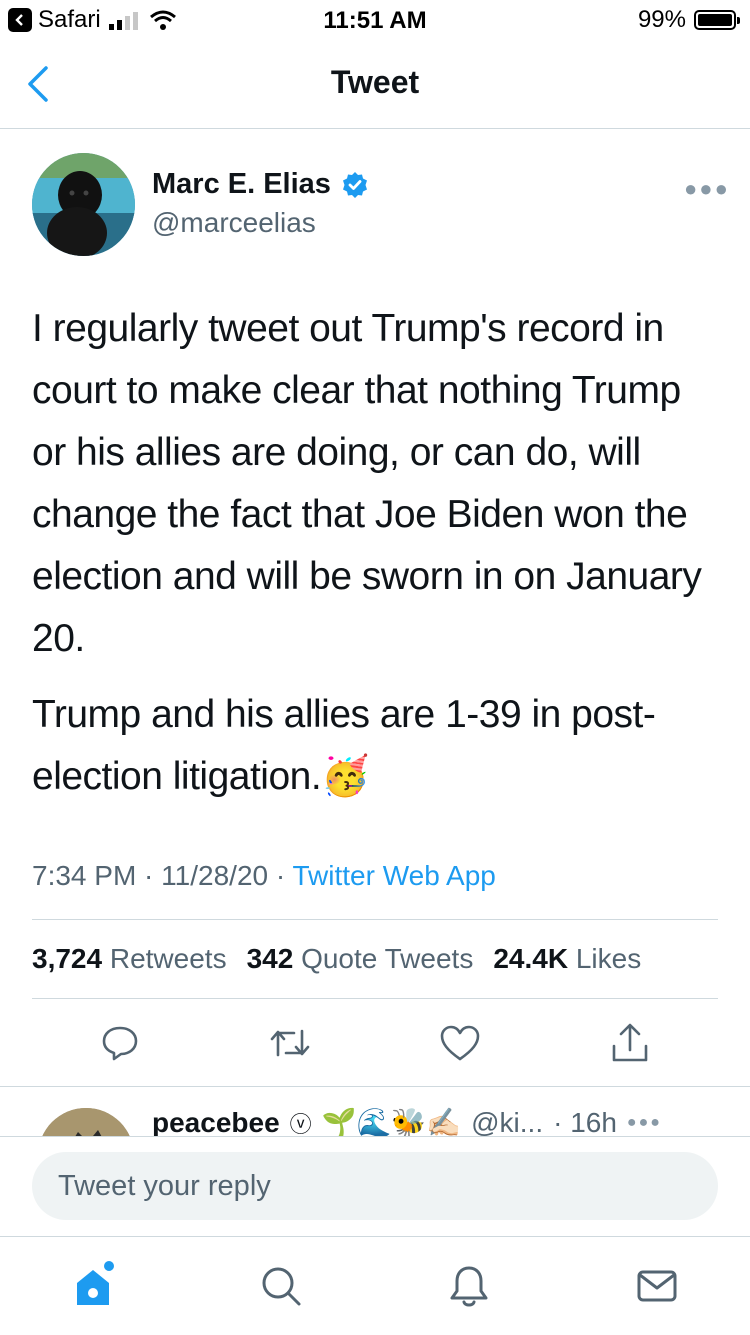  What do you see at coordinates (387, 958) in the screenshot?
I see `quote-tweets-label: Quote Tweets` at bounding box center [387, 958].